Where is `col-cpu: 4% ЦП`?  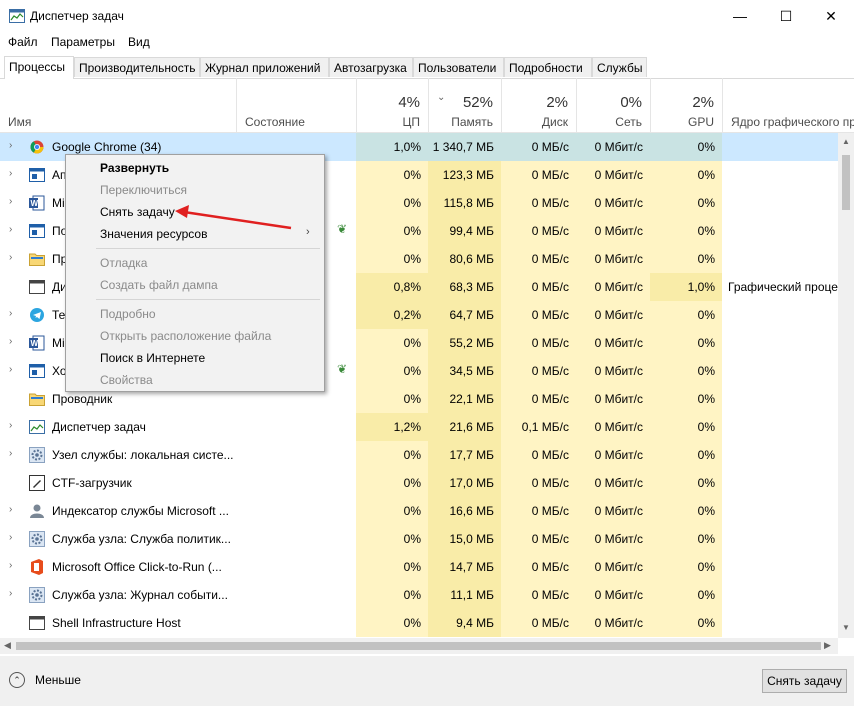
col-cpu: 4% ЦП is located at coordinates (392, 105).